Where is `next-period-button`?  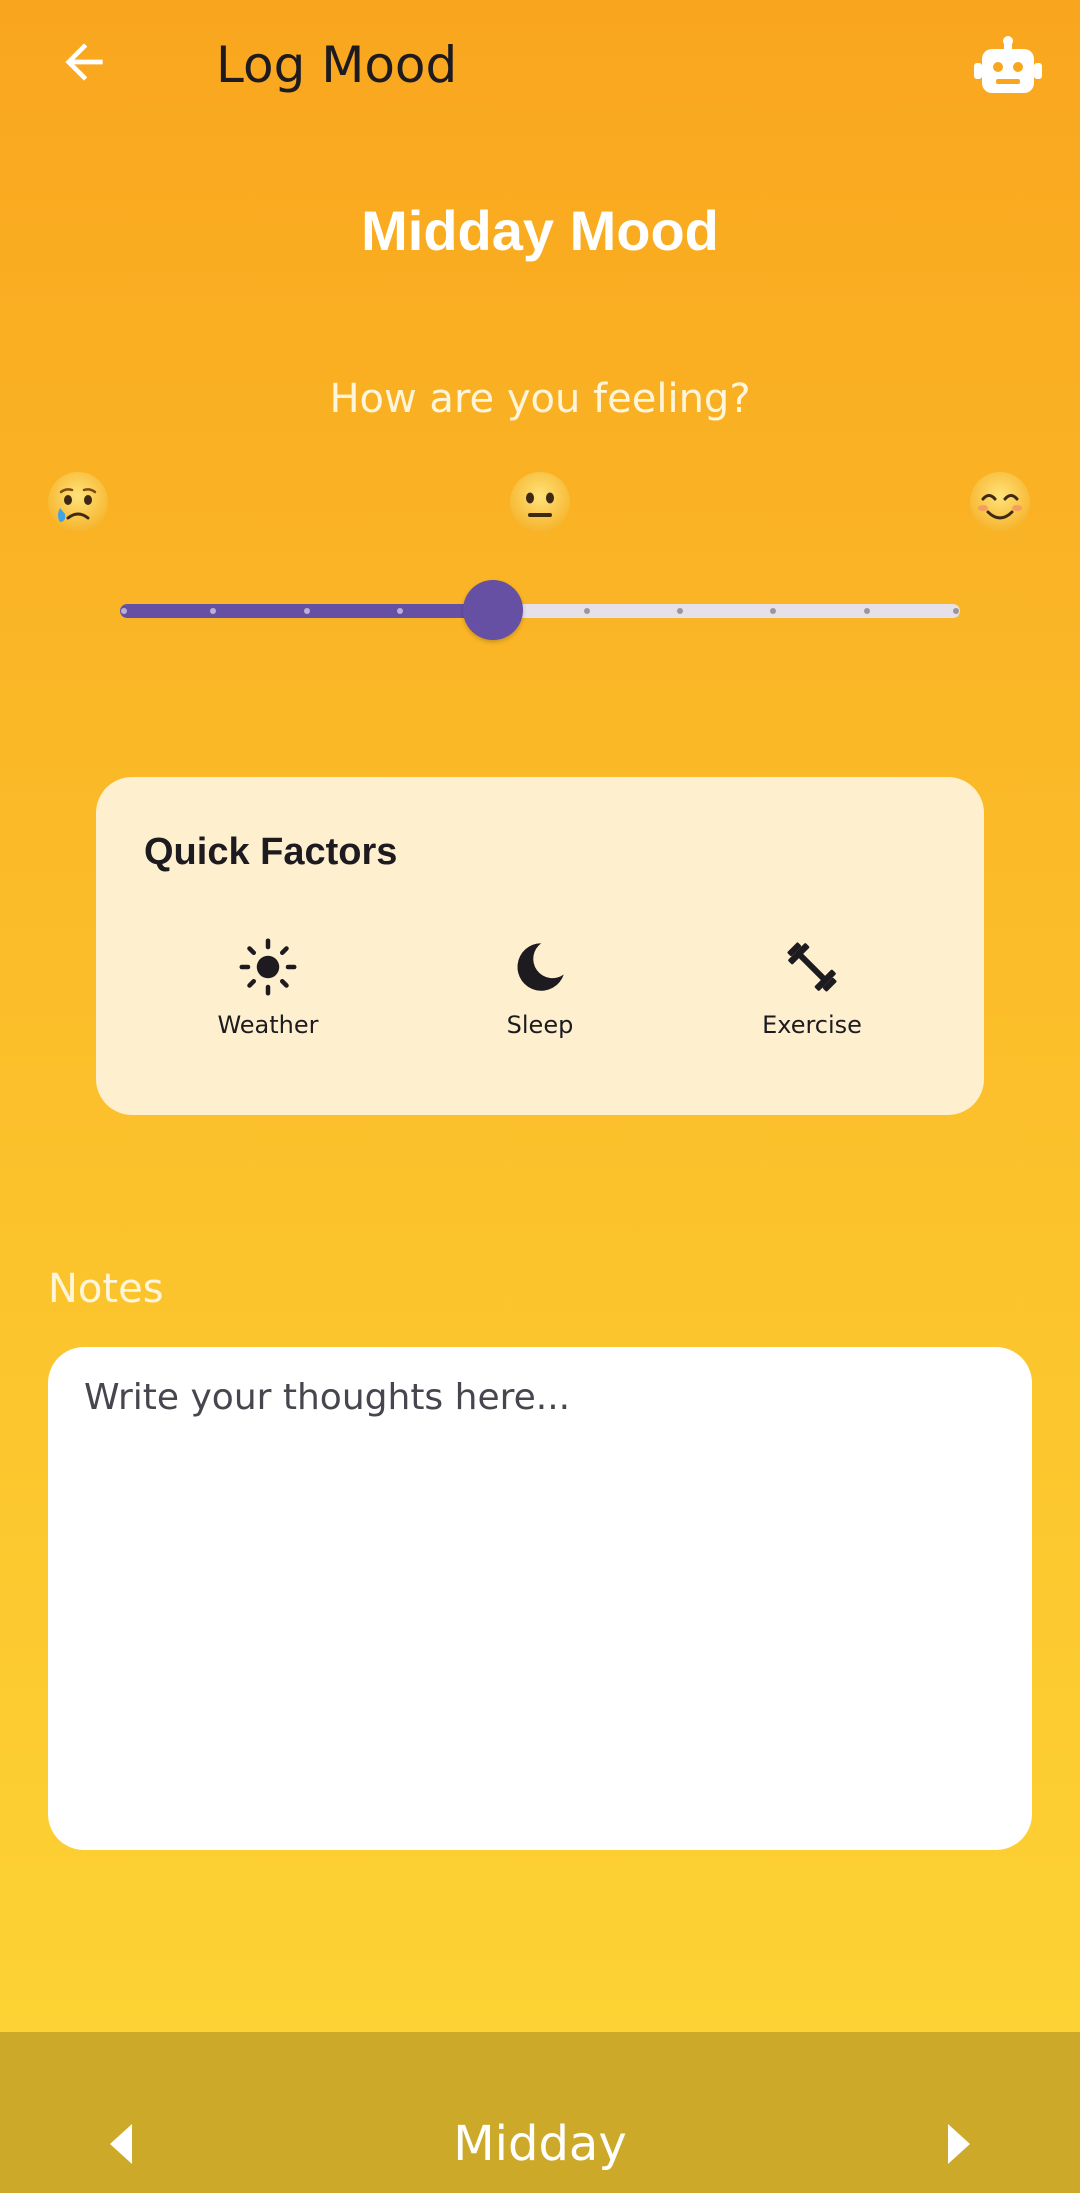
next-period-button is located at coordinates (960, 2144).